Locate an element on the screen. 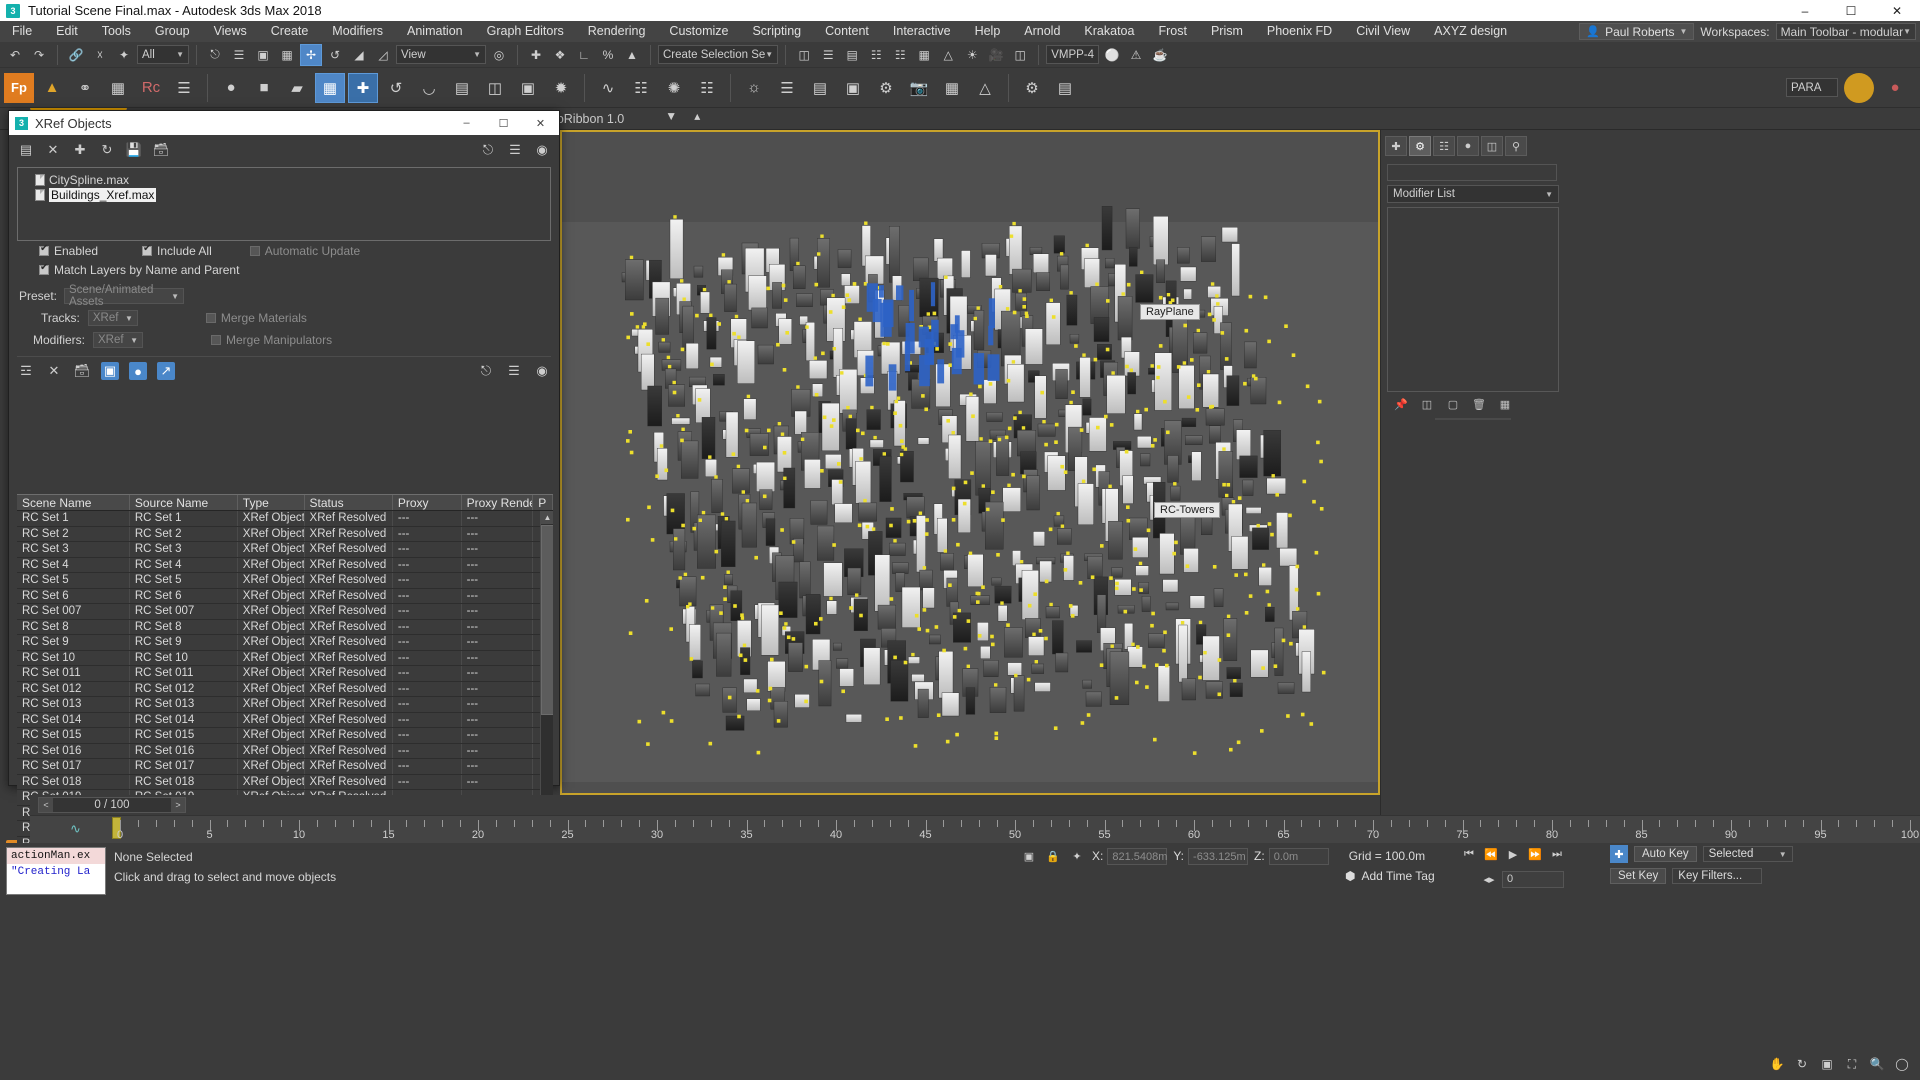  set-key-button: Set Key is located at coordinates (1638, 876).